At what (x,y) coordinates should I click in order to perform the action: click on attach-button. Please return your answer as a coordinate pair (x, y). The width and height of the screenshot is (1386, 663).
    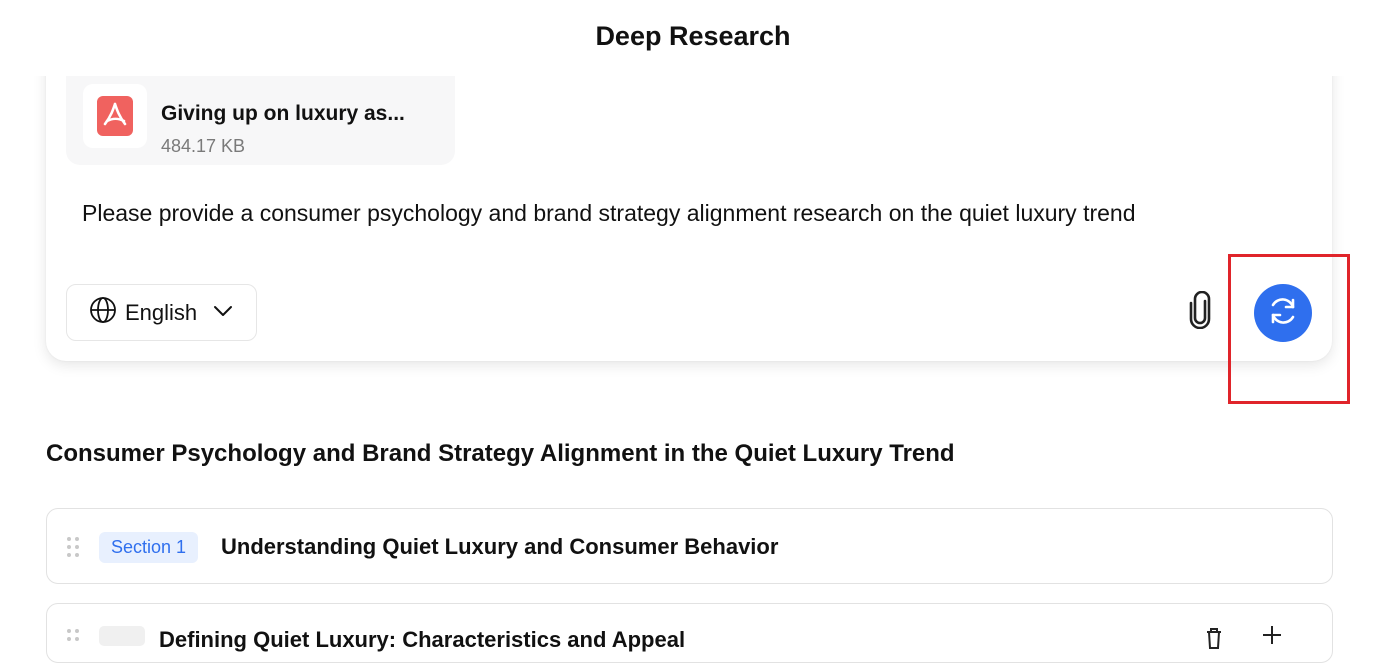
    Looking at the image, I should click on (1200, 312).